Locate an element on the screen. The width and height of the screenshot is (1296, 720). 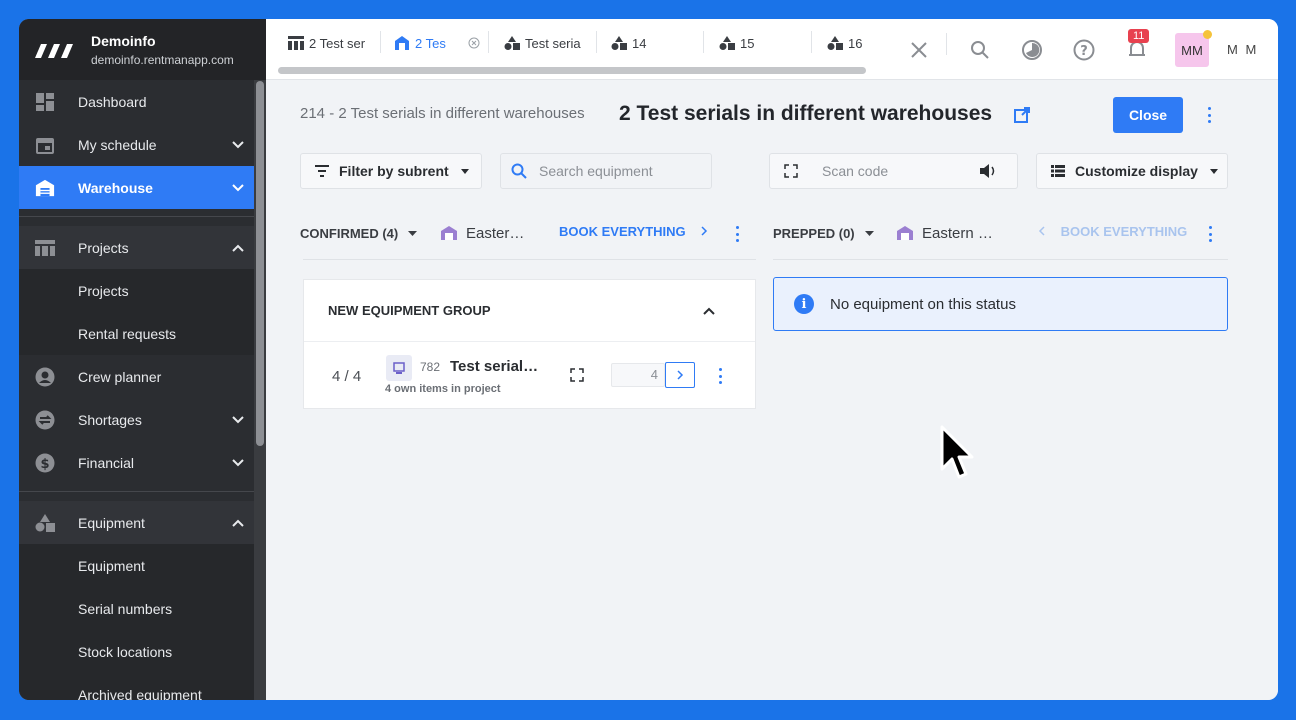
tab-label: 16 is located at coordinates (855, 43).